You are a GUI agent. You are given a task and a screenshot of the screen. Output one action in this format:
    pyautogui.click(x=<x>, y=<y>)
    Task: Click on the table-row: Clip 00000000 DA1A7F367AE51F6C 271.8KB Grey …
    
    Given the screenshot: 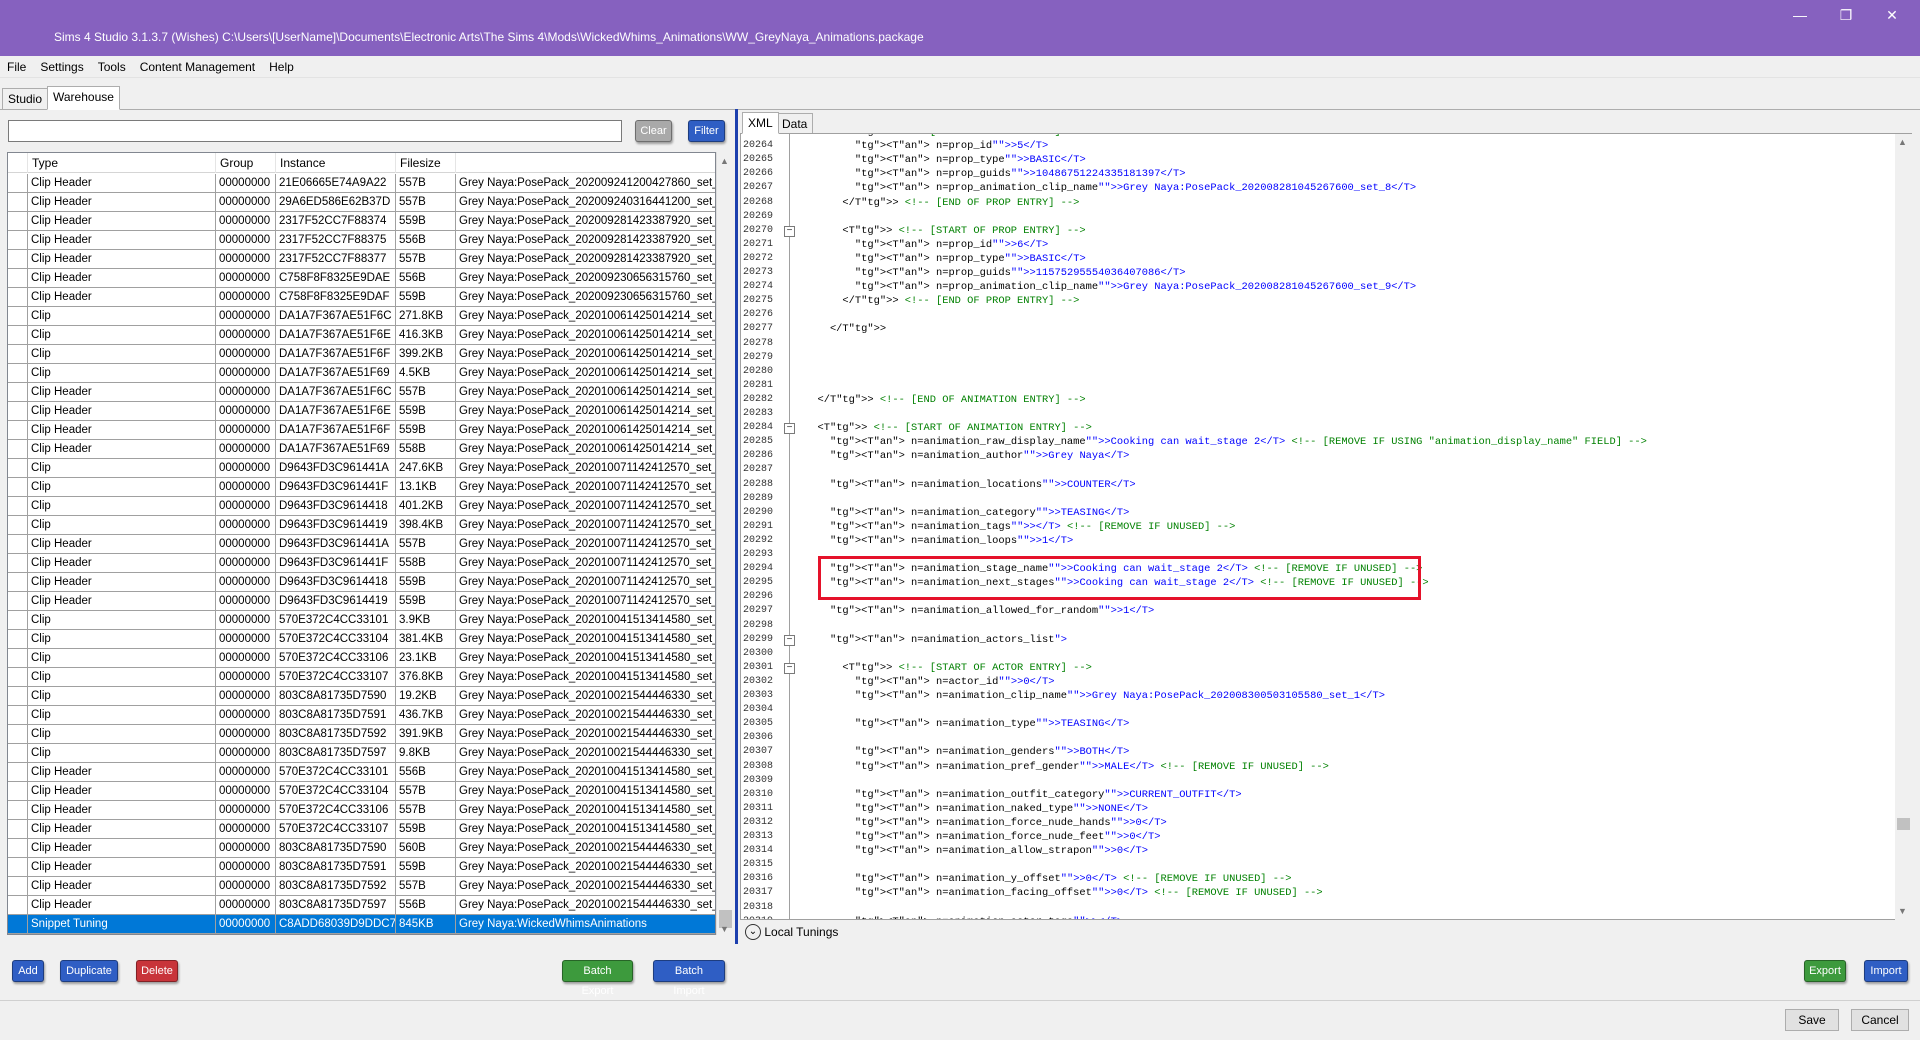 What is the action you would take?
    pyautogui.click(x=361, y=316)
    